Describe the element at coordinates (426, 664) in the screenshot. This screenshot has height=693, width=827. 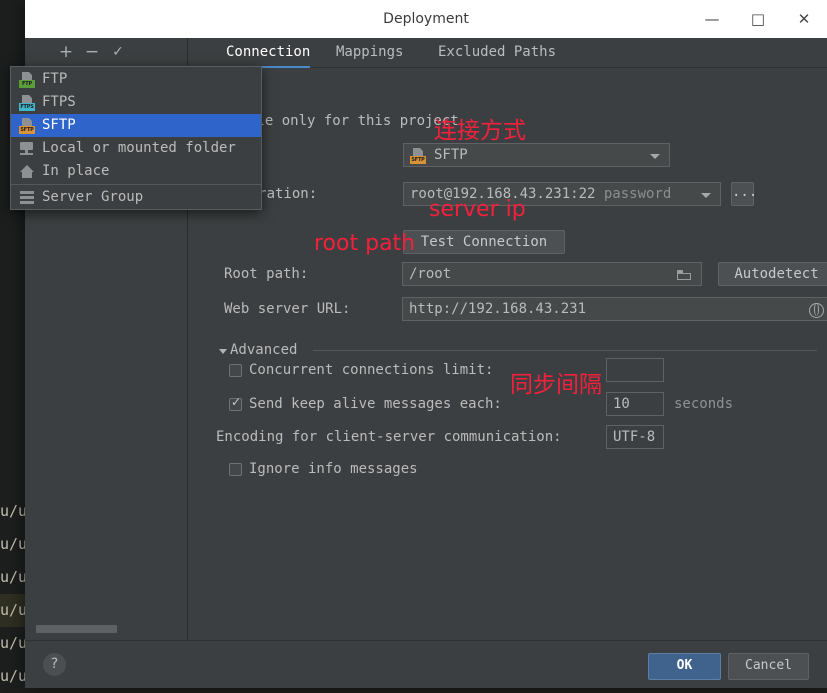
I see `dialog-footer: ? OK Cancel` at that location.